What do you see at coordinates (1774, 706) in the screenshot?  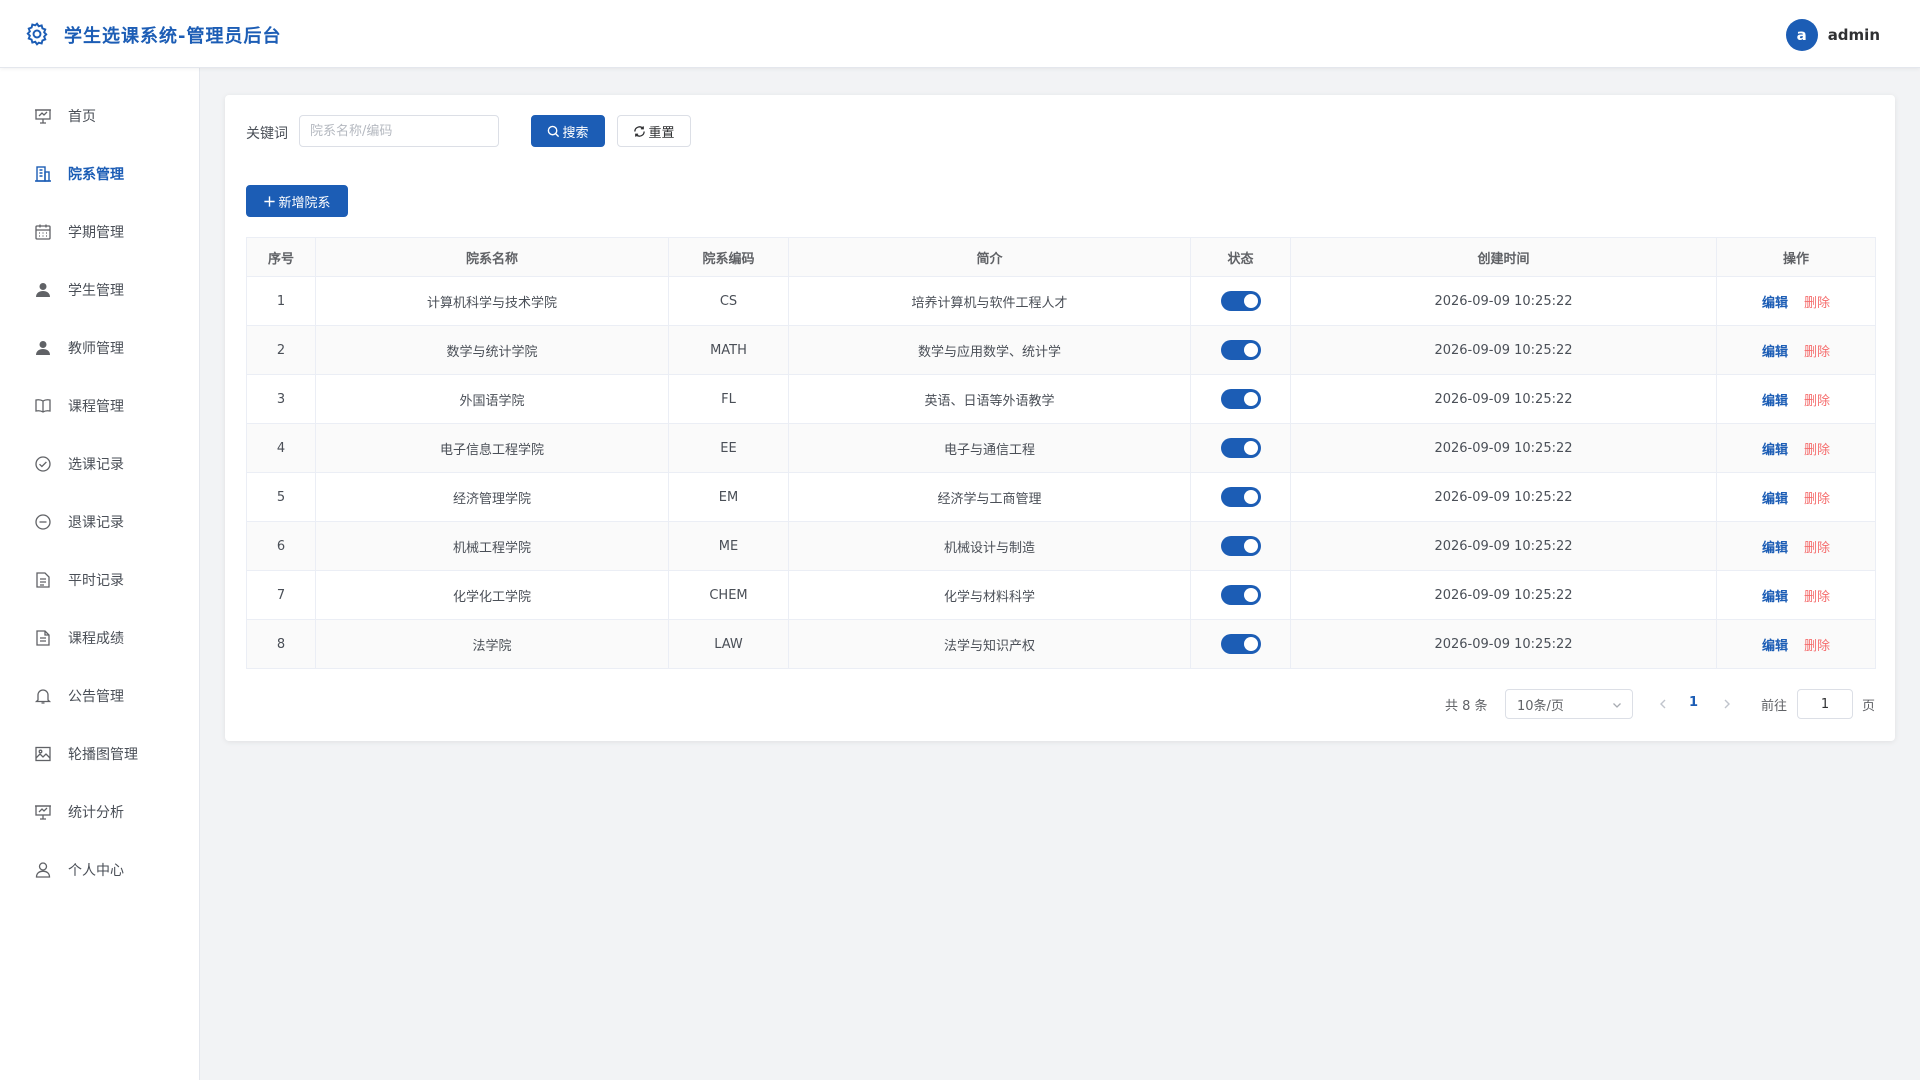 I see `goto-label: 前往` at bounding box center [1774, 706].